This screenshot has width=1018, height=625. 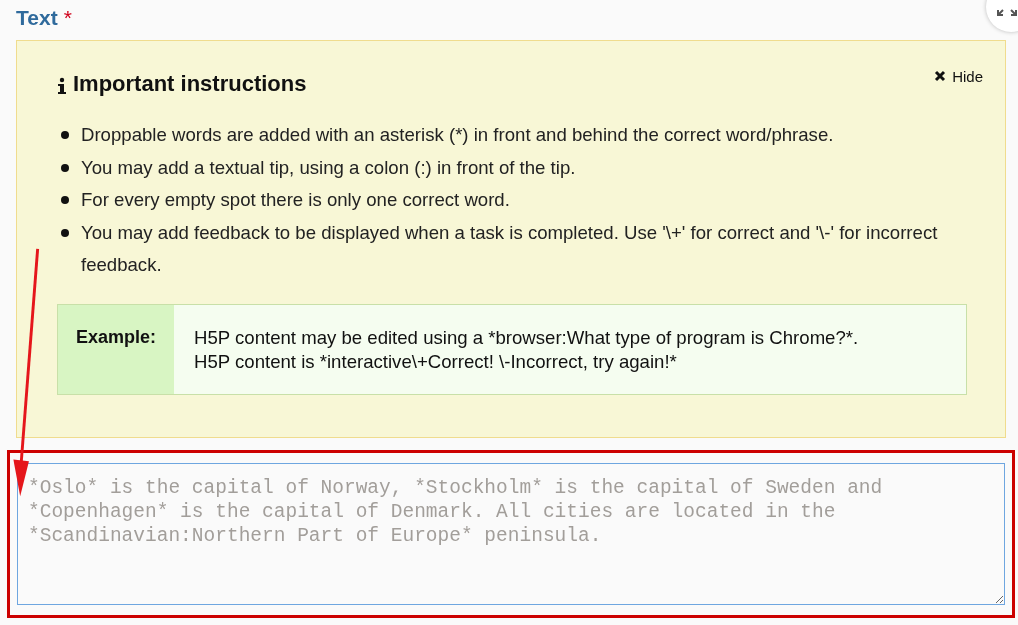 What do you see at coordinates (116, 349) in the screenshot?
I see `example-label: Example:` at bounding box center [116, 349].